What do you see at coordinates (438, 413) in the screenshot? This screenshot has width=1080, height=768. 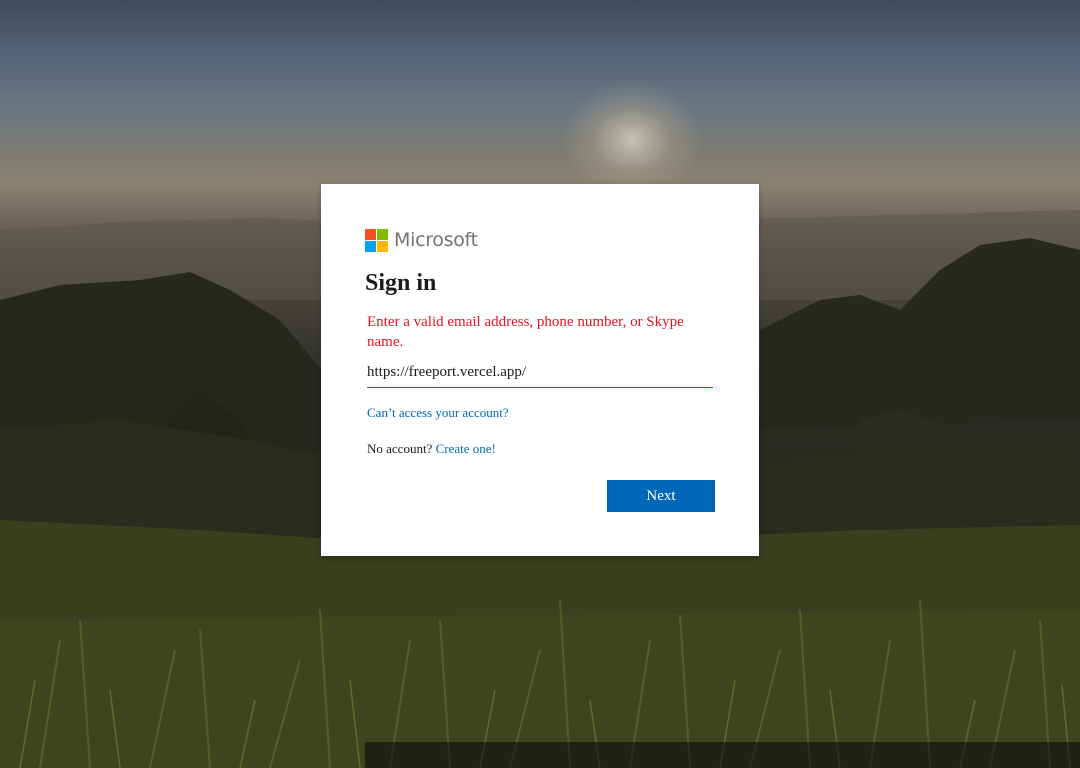 I see `cant-access-account-link: Can’t access your account?` at bounding box center [438, 413].